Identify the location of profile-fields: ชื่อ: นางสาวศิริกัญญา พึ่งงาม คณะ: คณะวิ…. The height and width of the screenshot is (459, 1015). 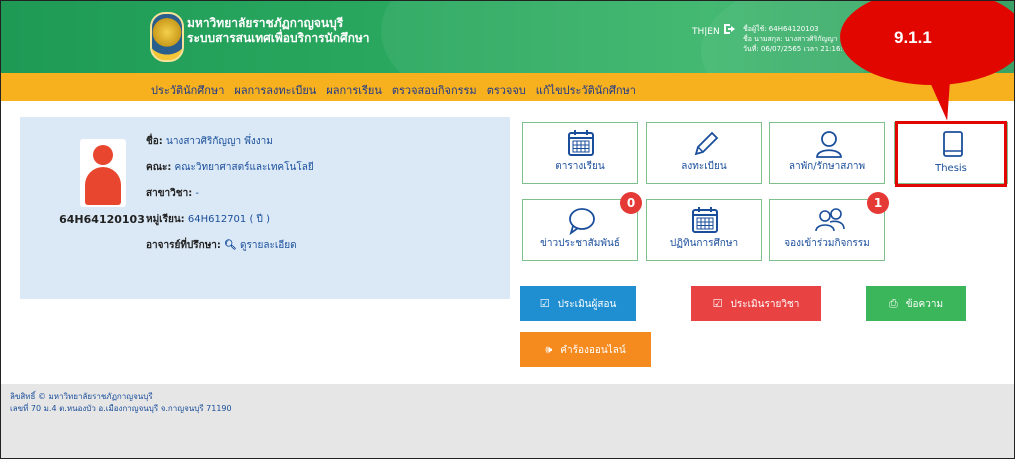
(230, 200).